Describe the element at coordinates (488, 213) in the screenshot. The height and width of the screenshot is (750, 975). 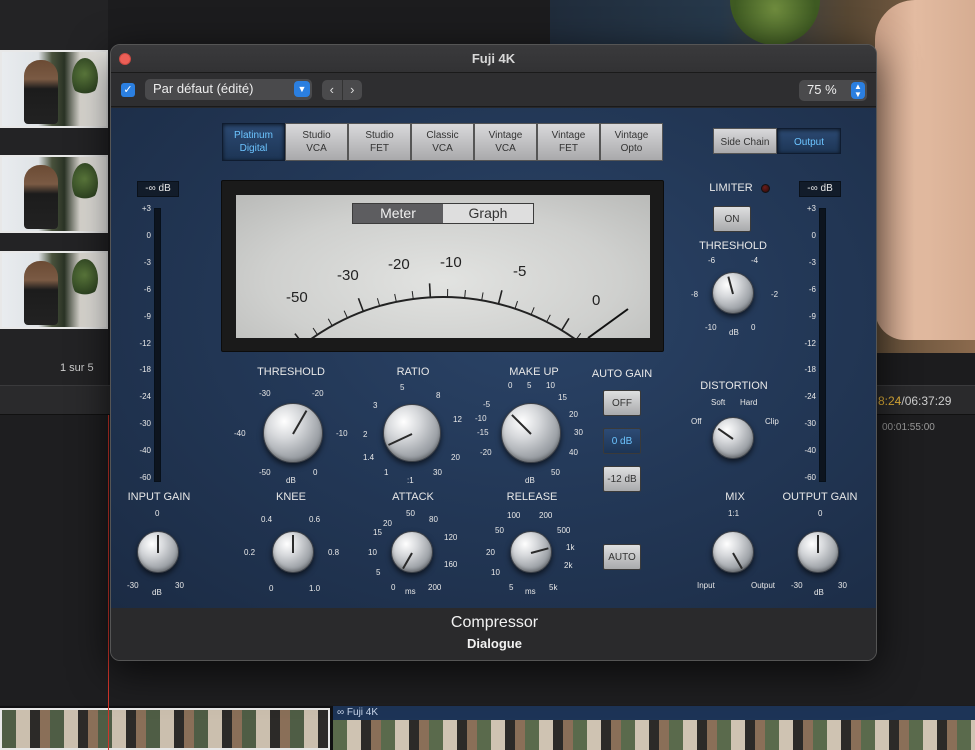
I see `tab-graph: Graph` at that location.